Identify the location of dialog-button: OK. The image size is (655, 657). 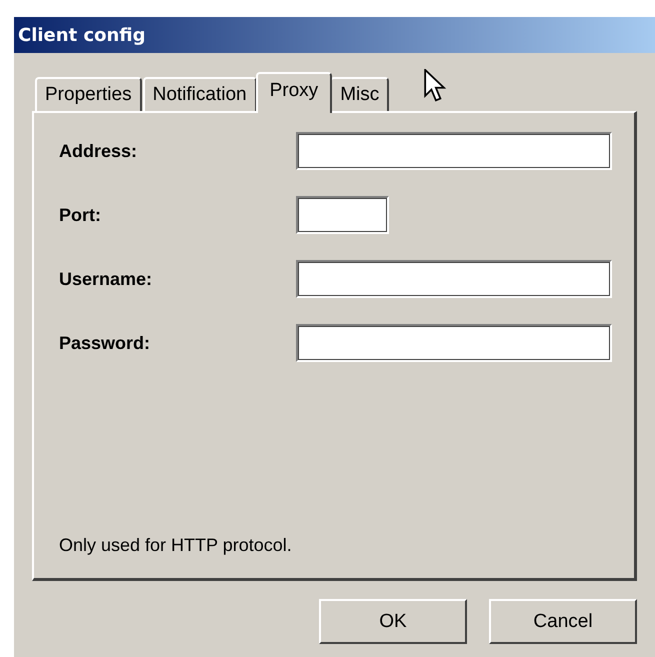
(393, 621).